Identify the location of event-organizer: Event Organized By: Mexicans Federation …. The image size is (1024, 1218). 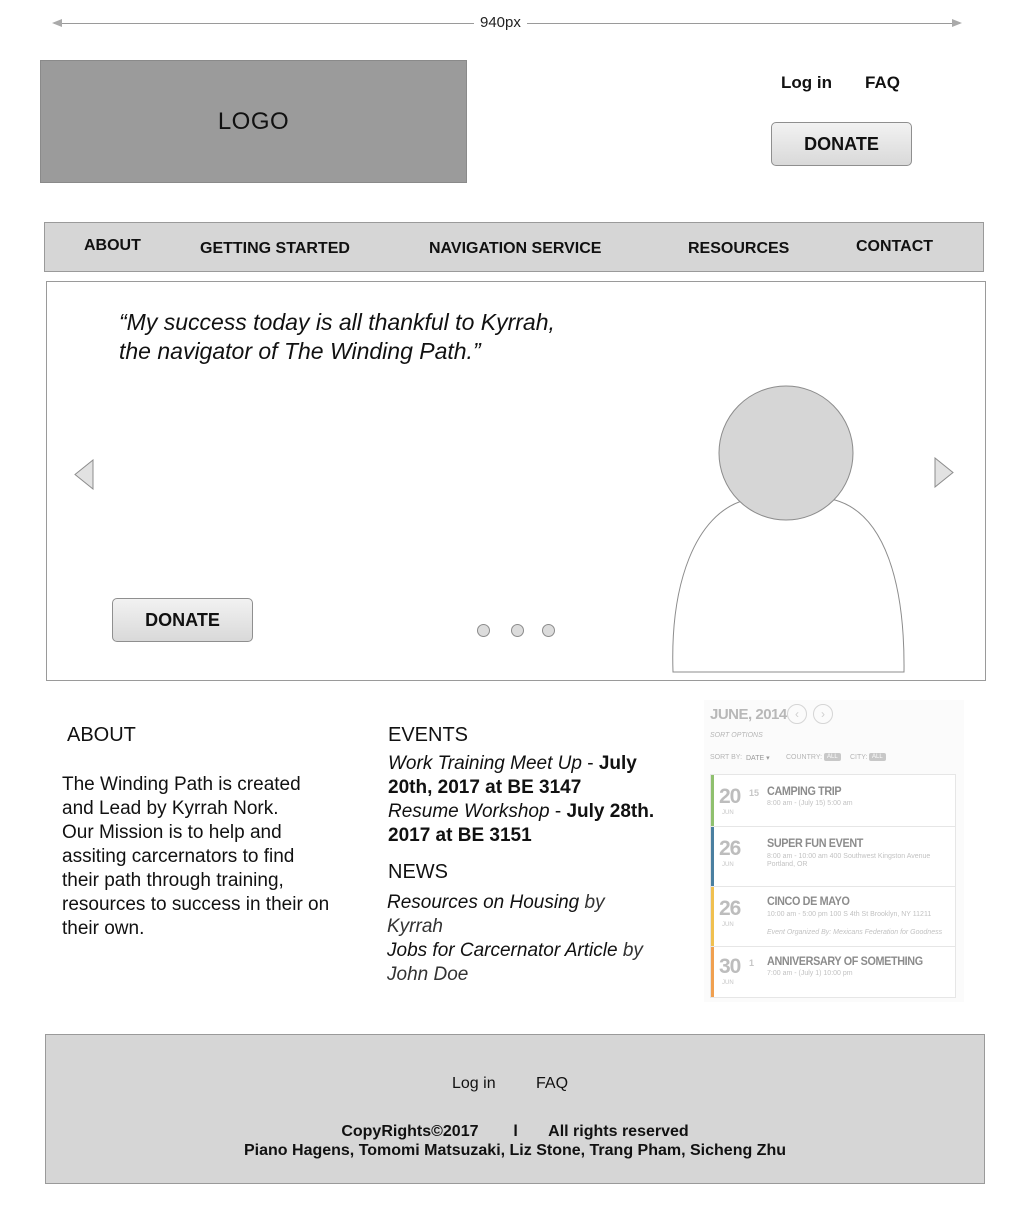
(855, 932).